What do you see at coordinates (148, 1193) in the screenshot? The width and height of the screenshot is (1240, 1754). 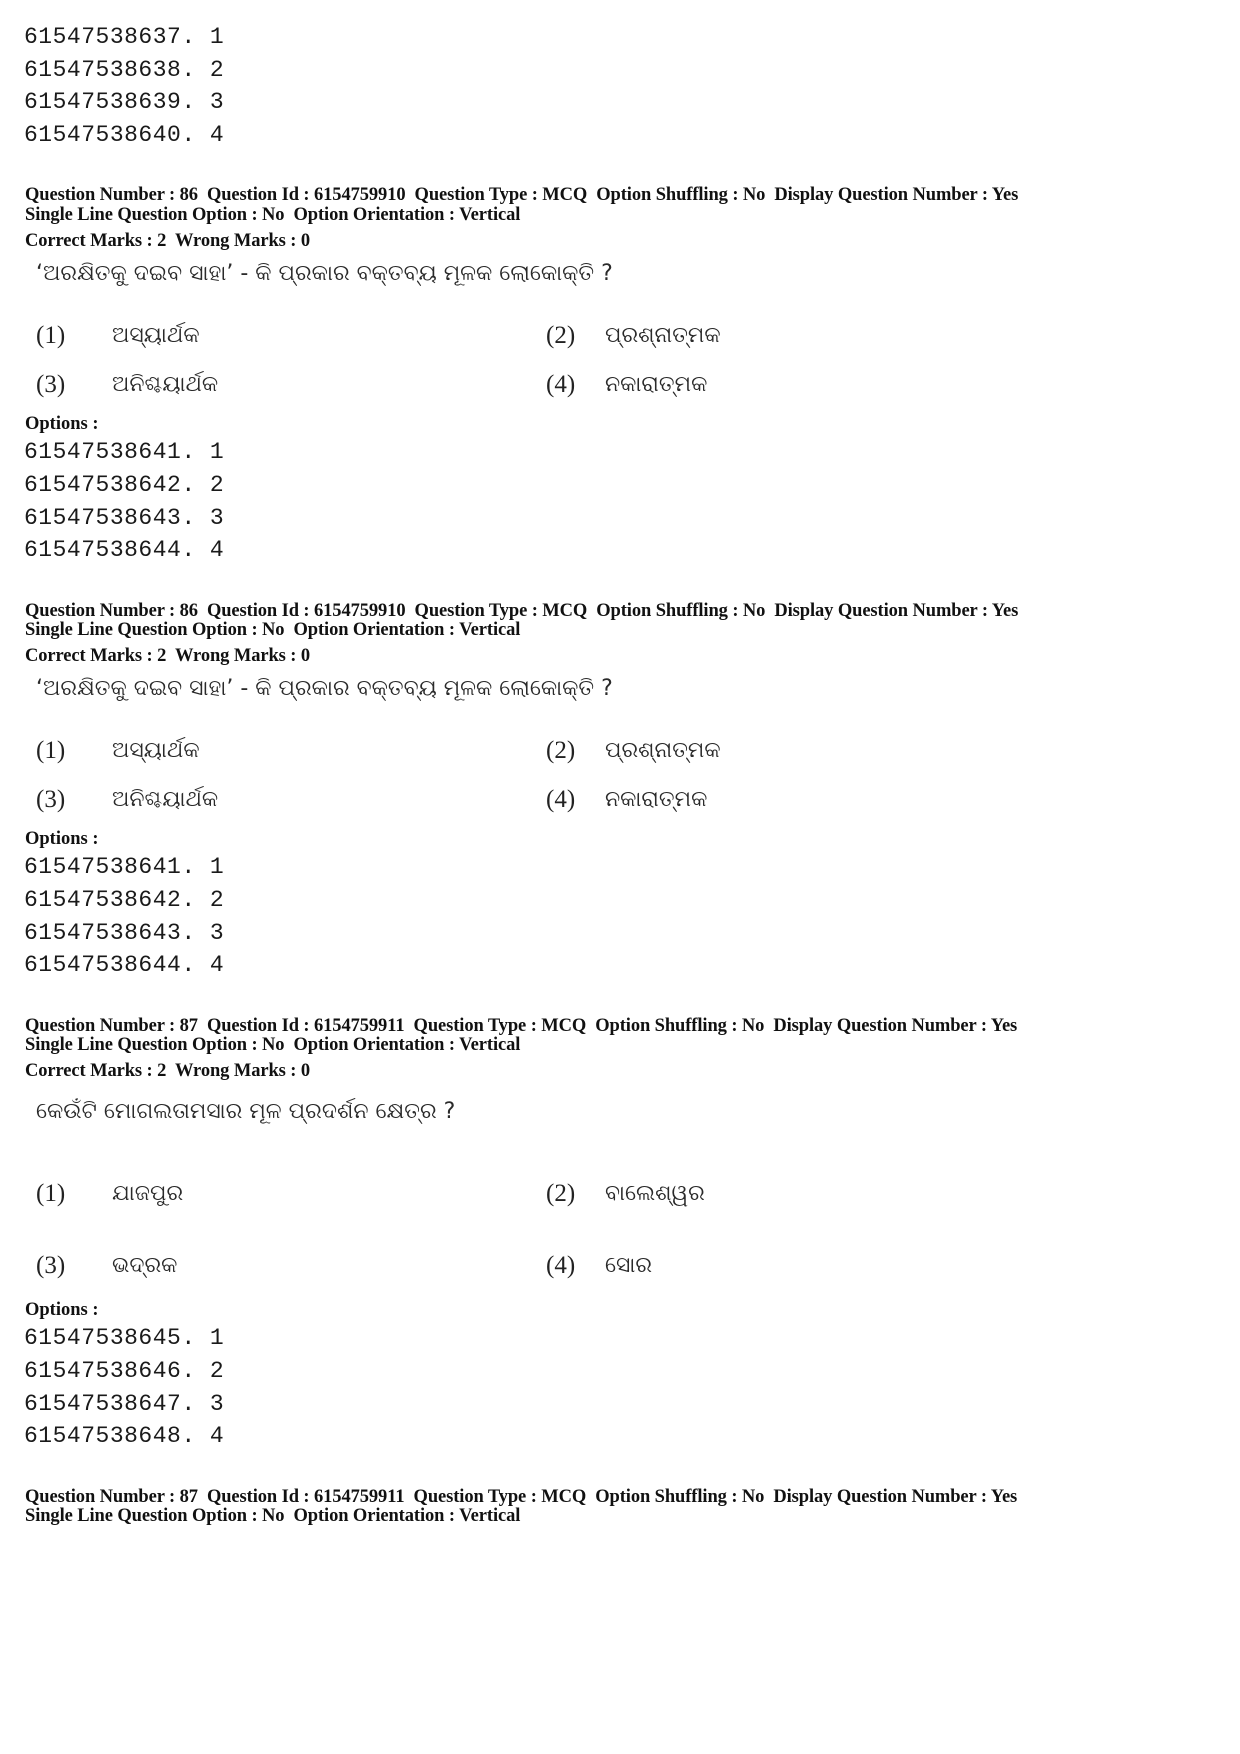 I see `choice-text: ଯାଜପୁର` at bounding box center [148, 1193].